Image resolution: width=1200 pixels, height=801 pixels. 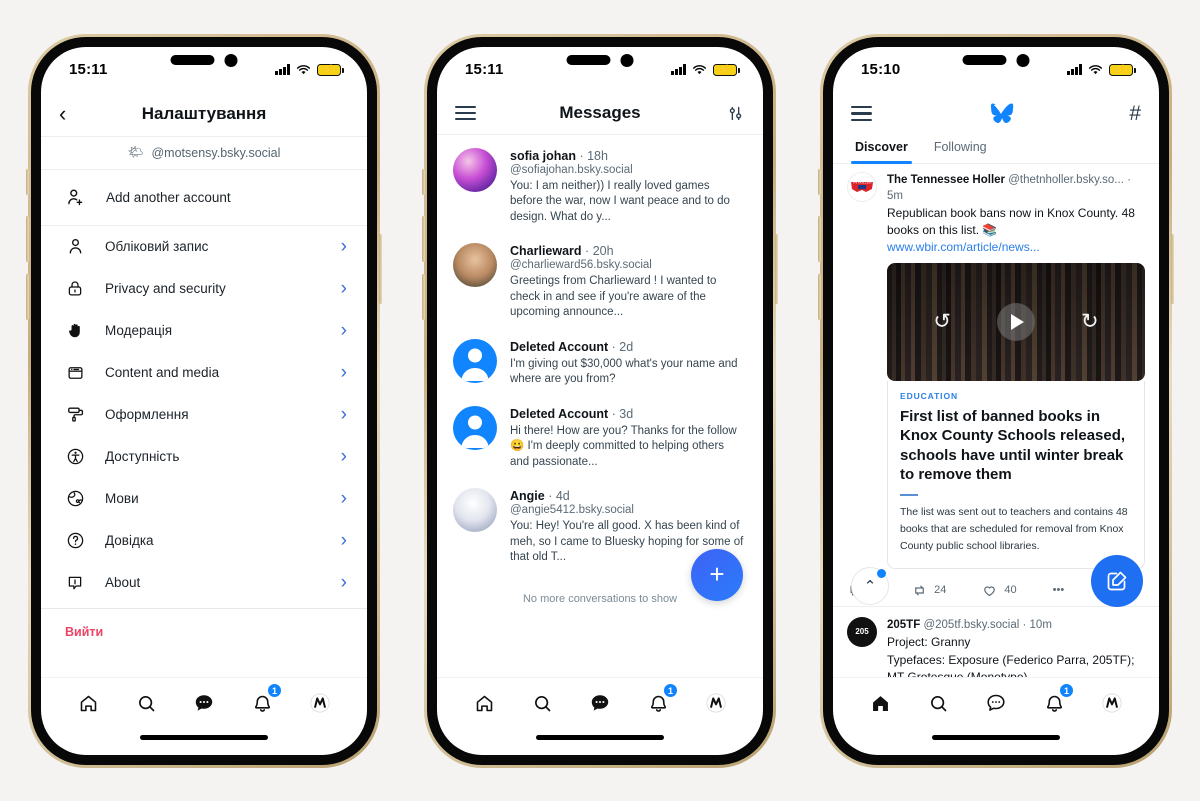 I want to click on scroll-to-top-button: ⌃, so click(x=870, y=585).